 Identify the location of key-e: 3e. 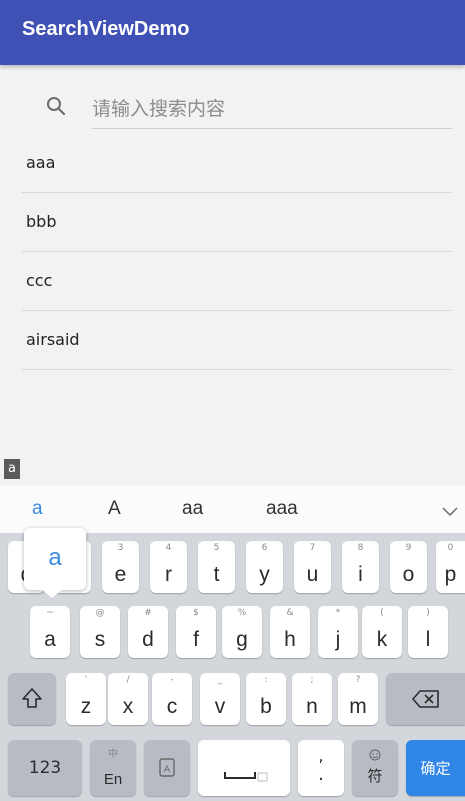
(120, 567).